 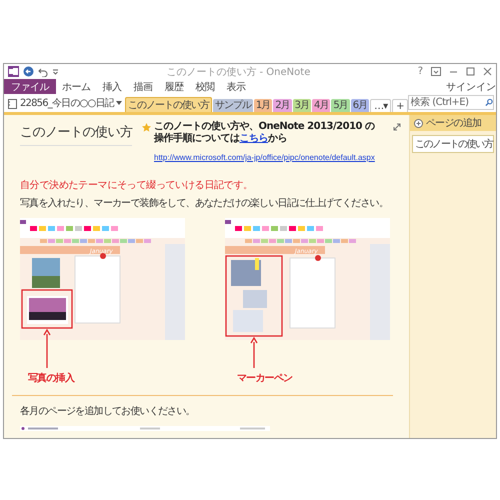 What do you see at coordinates (471, 87) in the screenshot?
I see `sign-in-link: サインイン` at bounding box center [471, 87].